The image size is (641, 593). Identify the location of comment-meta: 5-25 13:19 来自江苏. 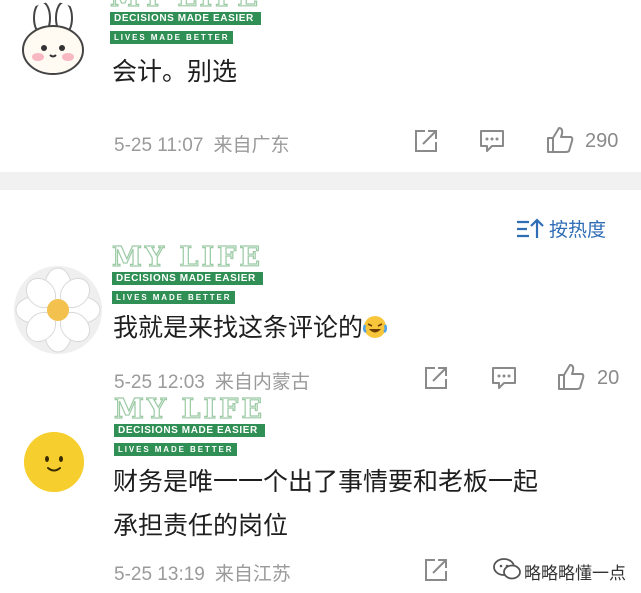
(202, 572).